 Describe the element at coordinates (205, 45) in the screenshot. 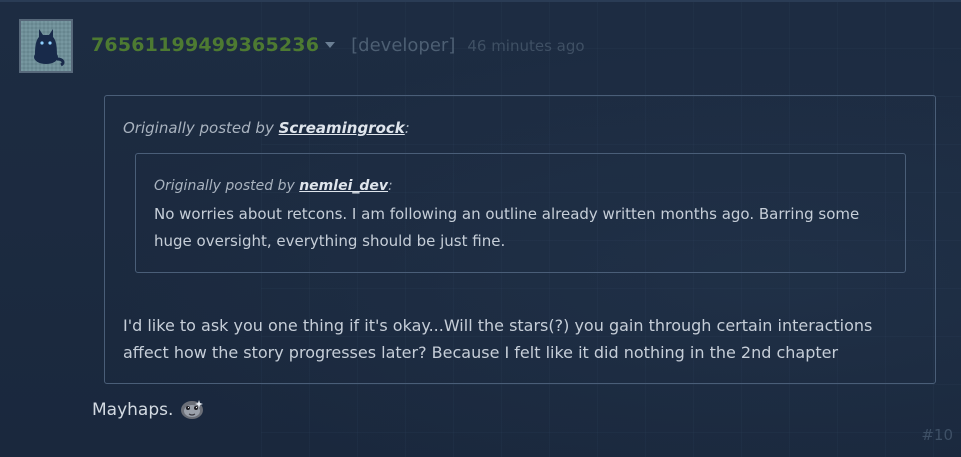

I see `author-name: 76561199499365236` at that location.